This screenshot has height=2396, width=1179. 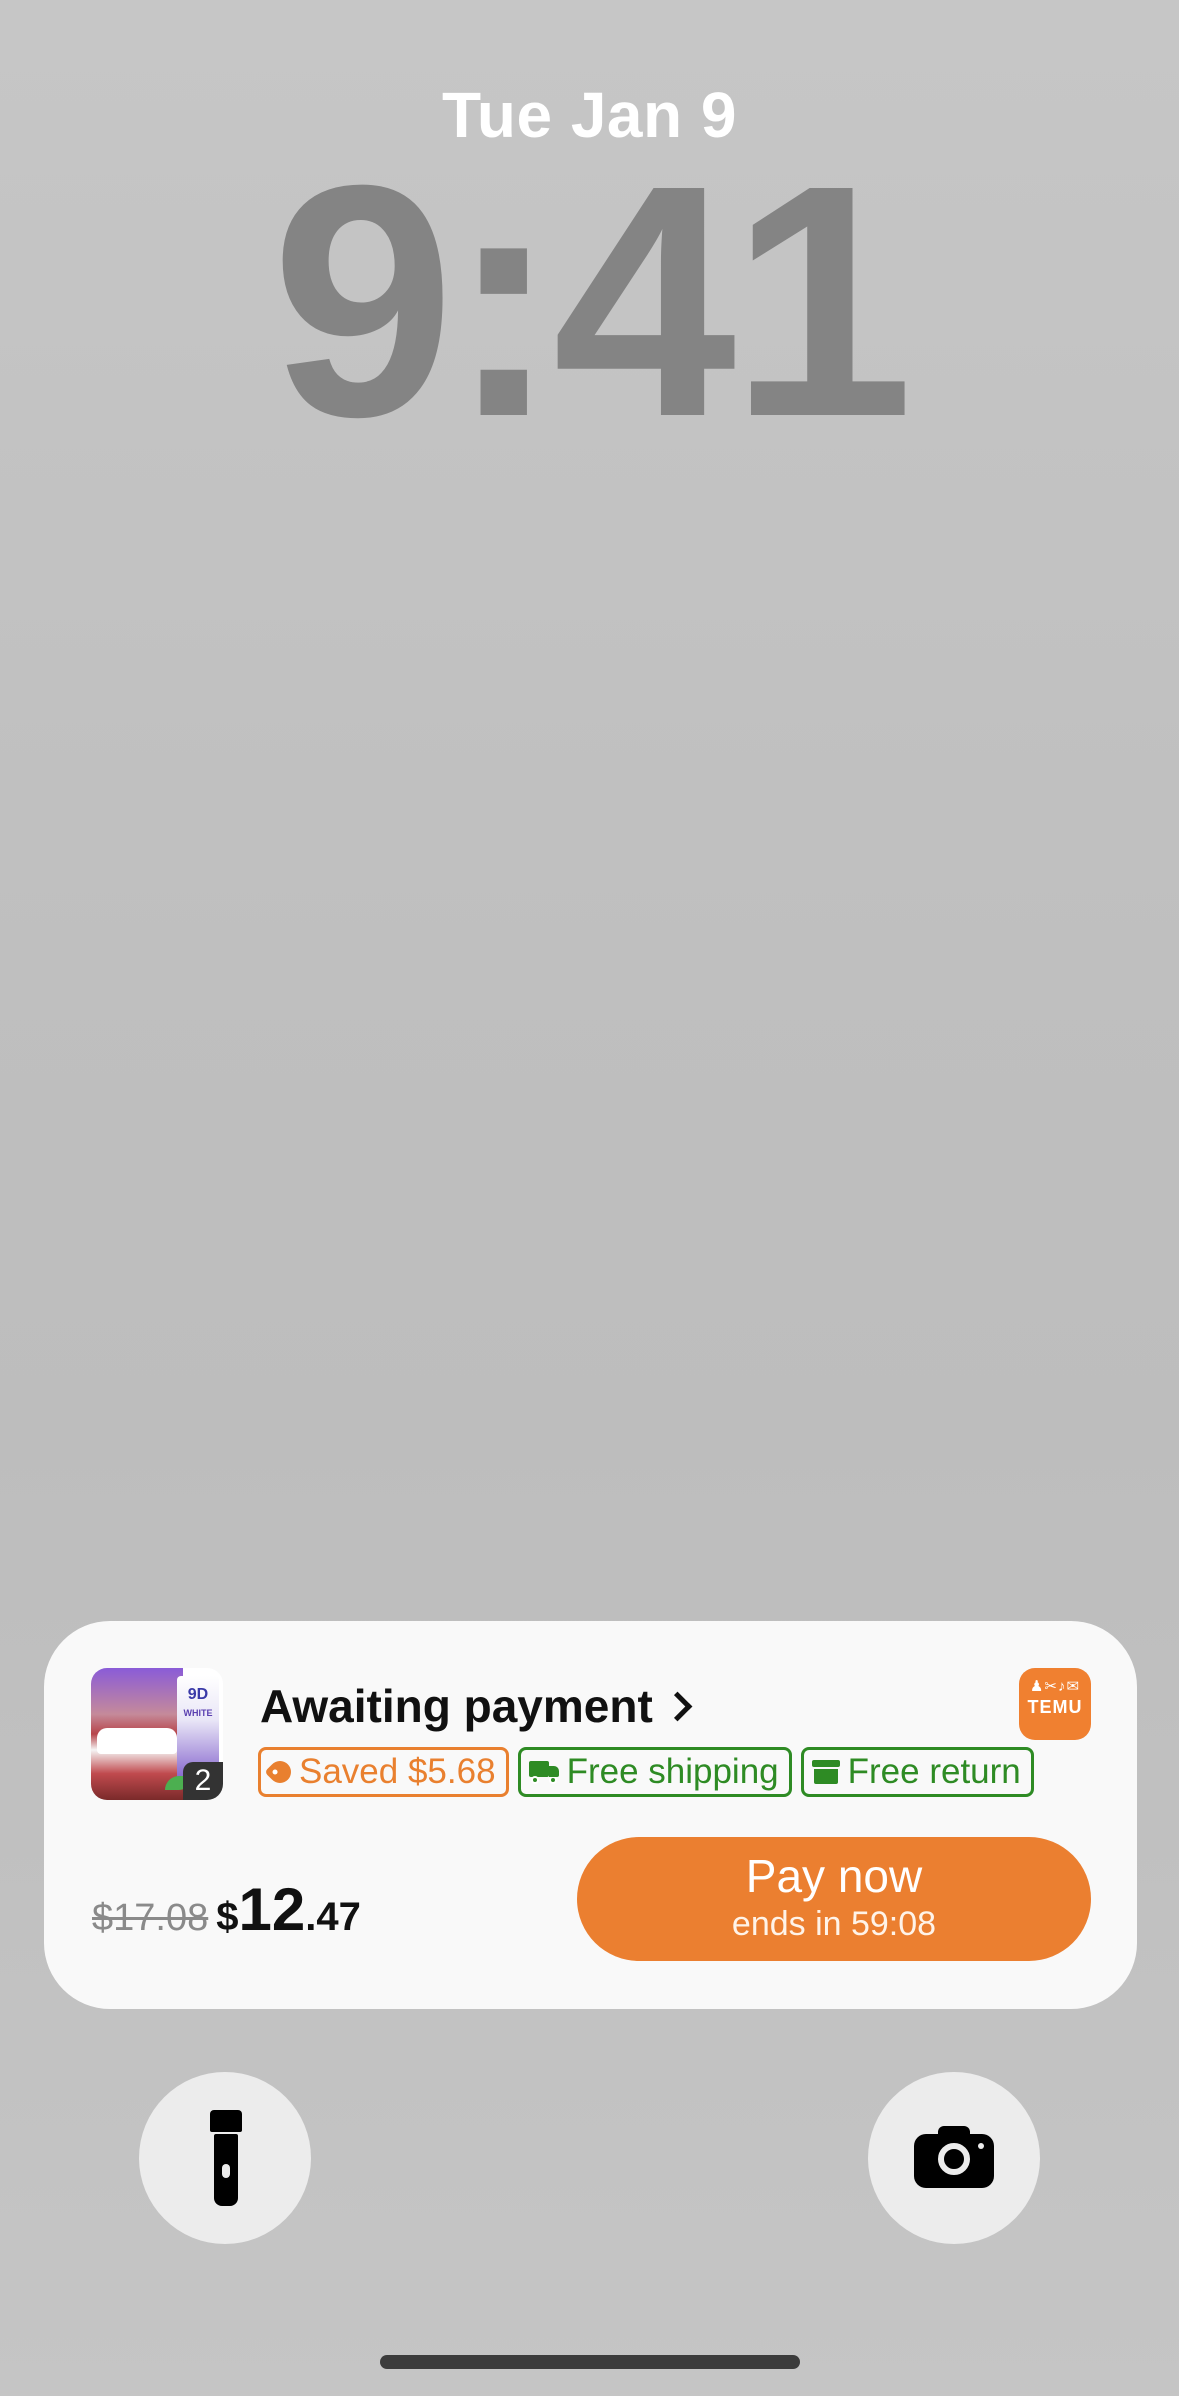 I want to click on product-label: 9D, so click(x=198, y=1694).